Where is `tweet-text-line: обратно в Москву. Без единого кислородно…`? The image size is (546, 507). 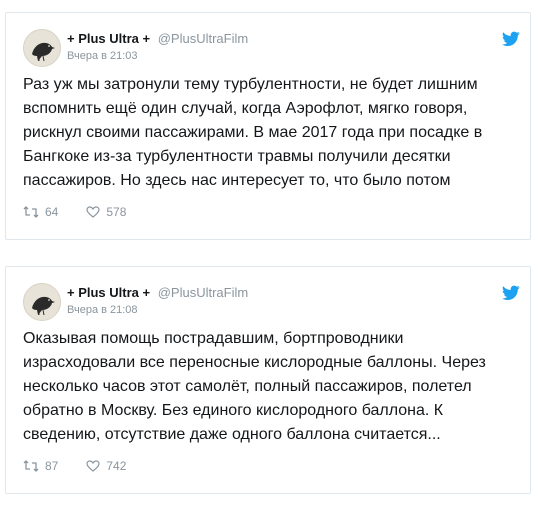 tweet-text-line: обратно в Москву. Без единого кислородно… is located at coordinates (233, 410).